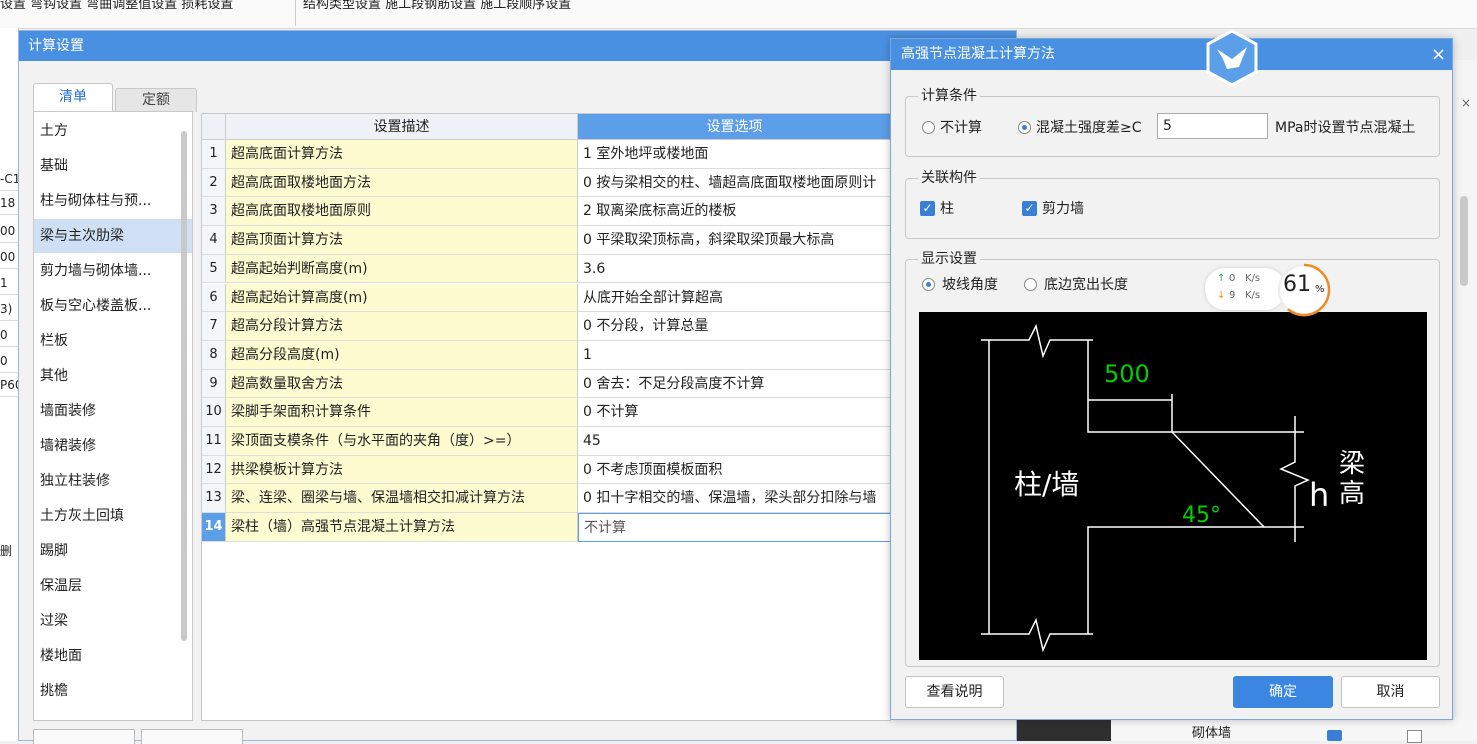 Image resolution: width=1477 pixels, height=744 pixels. What do you see at coordinates (214, 212) in the screenshot?
I see `row-number: 3` at bounding box center [214, 212].